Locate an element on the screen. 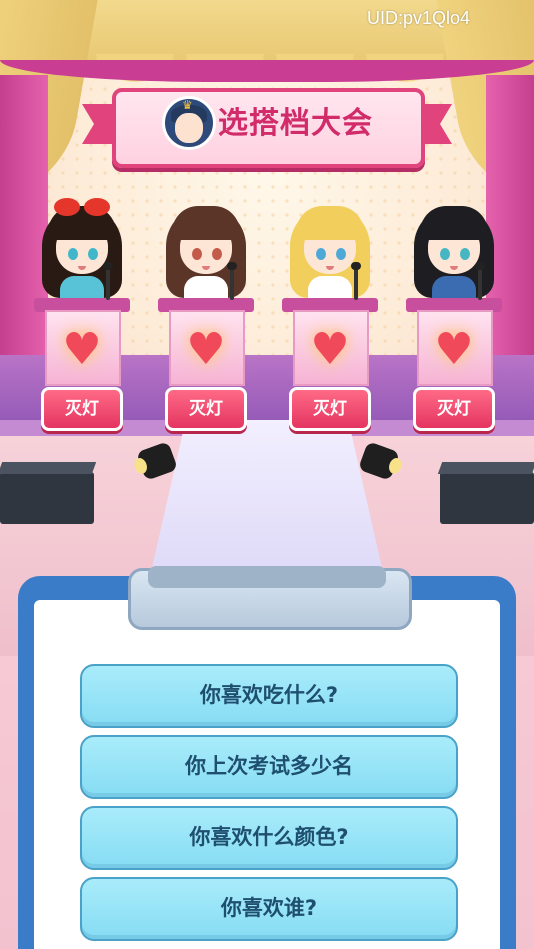 The height and width of the screenshot is (949, 534). question-option: 你喜欢谁? is located at coordinates (269, 909).